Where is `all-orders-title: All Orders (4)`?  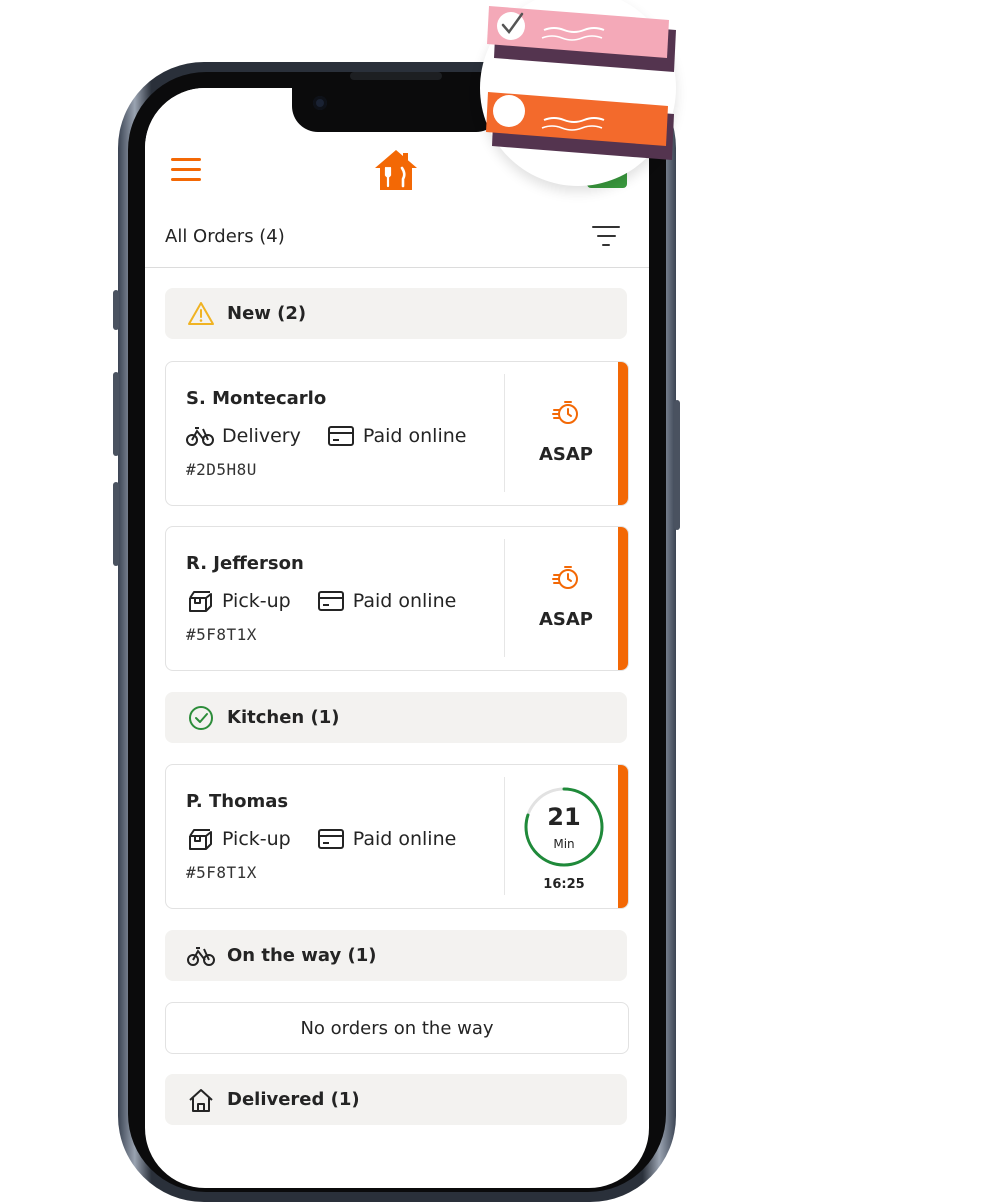
all-orders-title: All Orders (4) is located at coordinates (225, 236).